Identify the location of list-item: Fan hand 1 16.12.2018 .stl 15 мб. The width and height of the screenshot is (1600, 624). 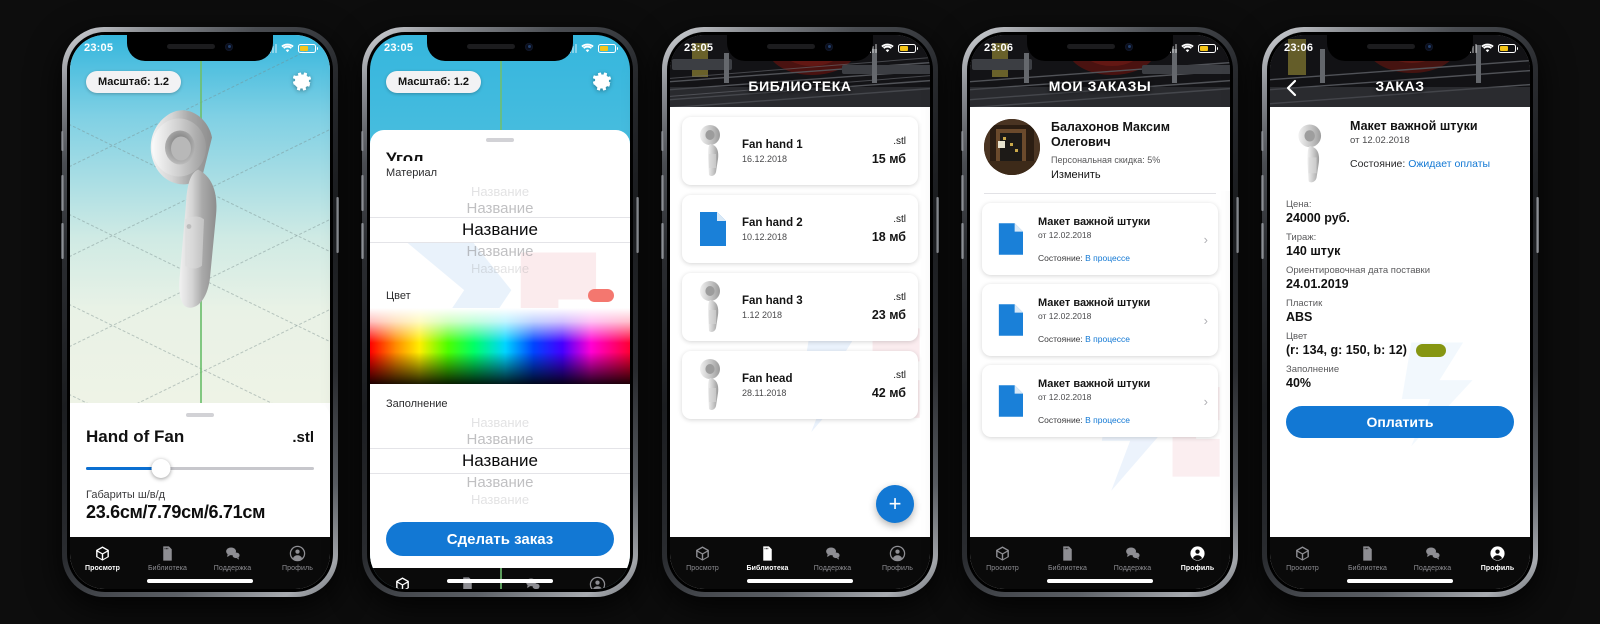
(800, 151).